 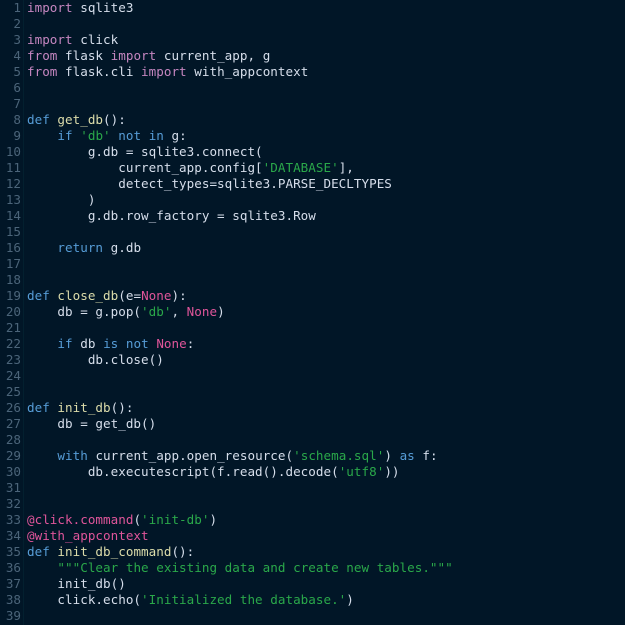 I want to click on code-token-kw: if, so click(x=65, y=343).